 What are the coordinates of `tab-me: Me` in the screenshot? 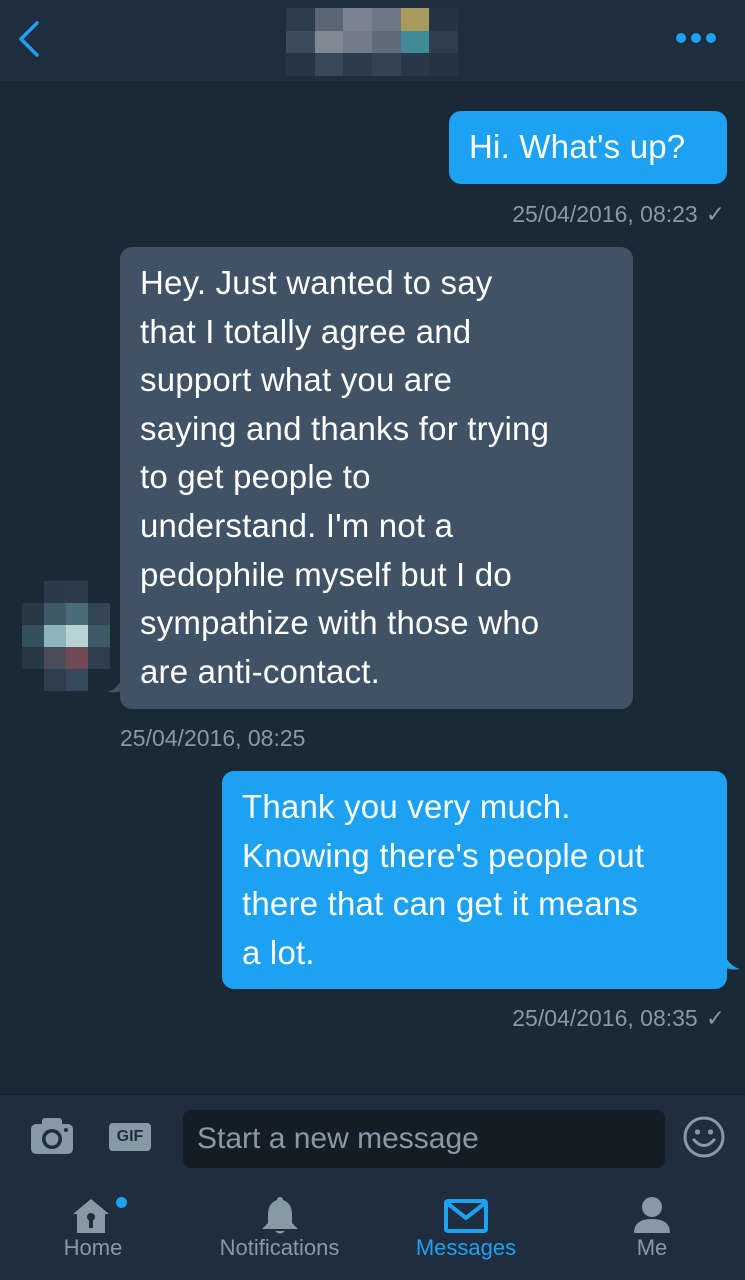 It's located at (652, 1233).